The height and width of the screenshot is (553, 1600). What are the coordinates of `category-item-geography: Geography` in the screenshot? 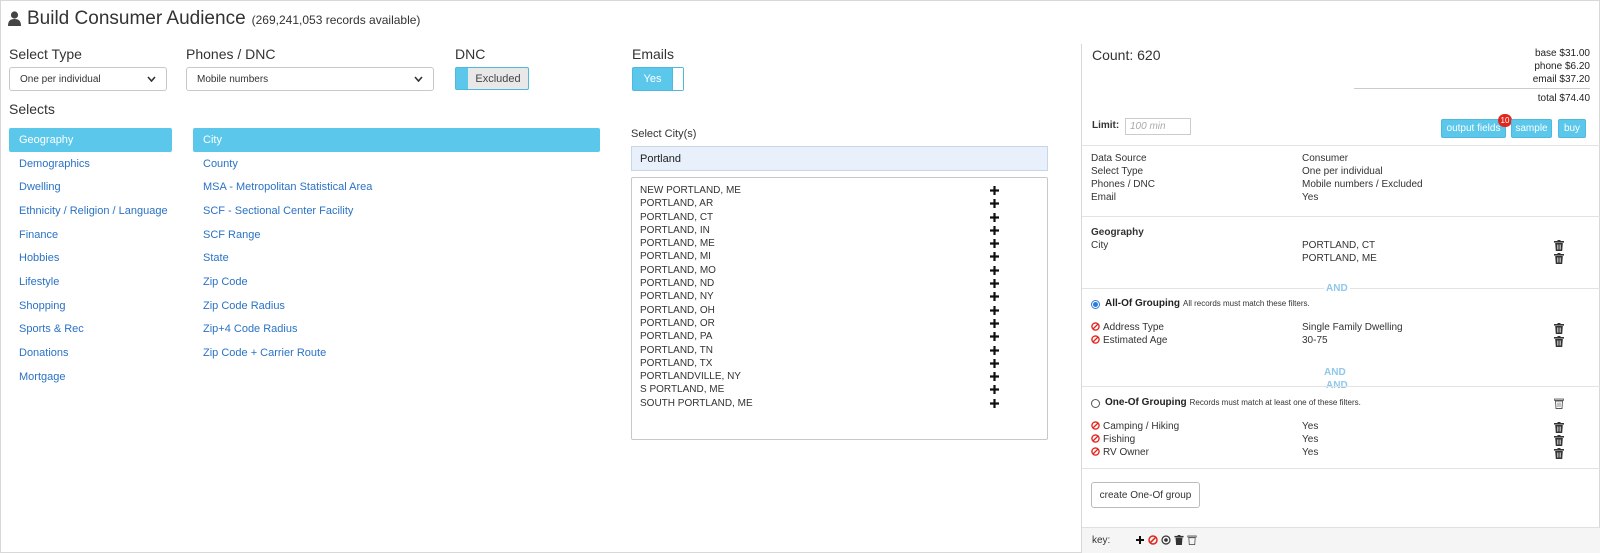 It's located at (90, 140).